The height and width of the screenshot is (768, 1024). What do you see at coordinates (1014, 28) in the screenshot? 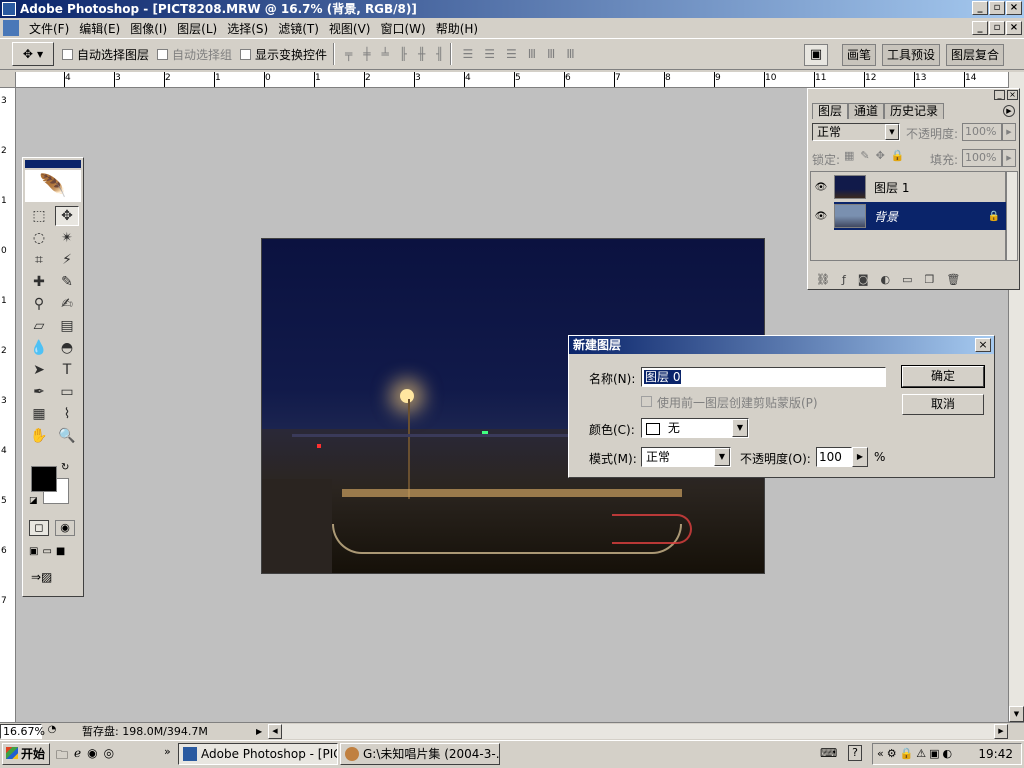
I see `doc-close-button: ×` at bounding box center [1014, 28].